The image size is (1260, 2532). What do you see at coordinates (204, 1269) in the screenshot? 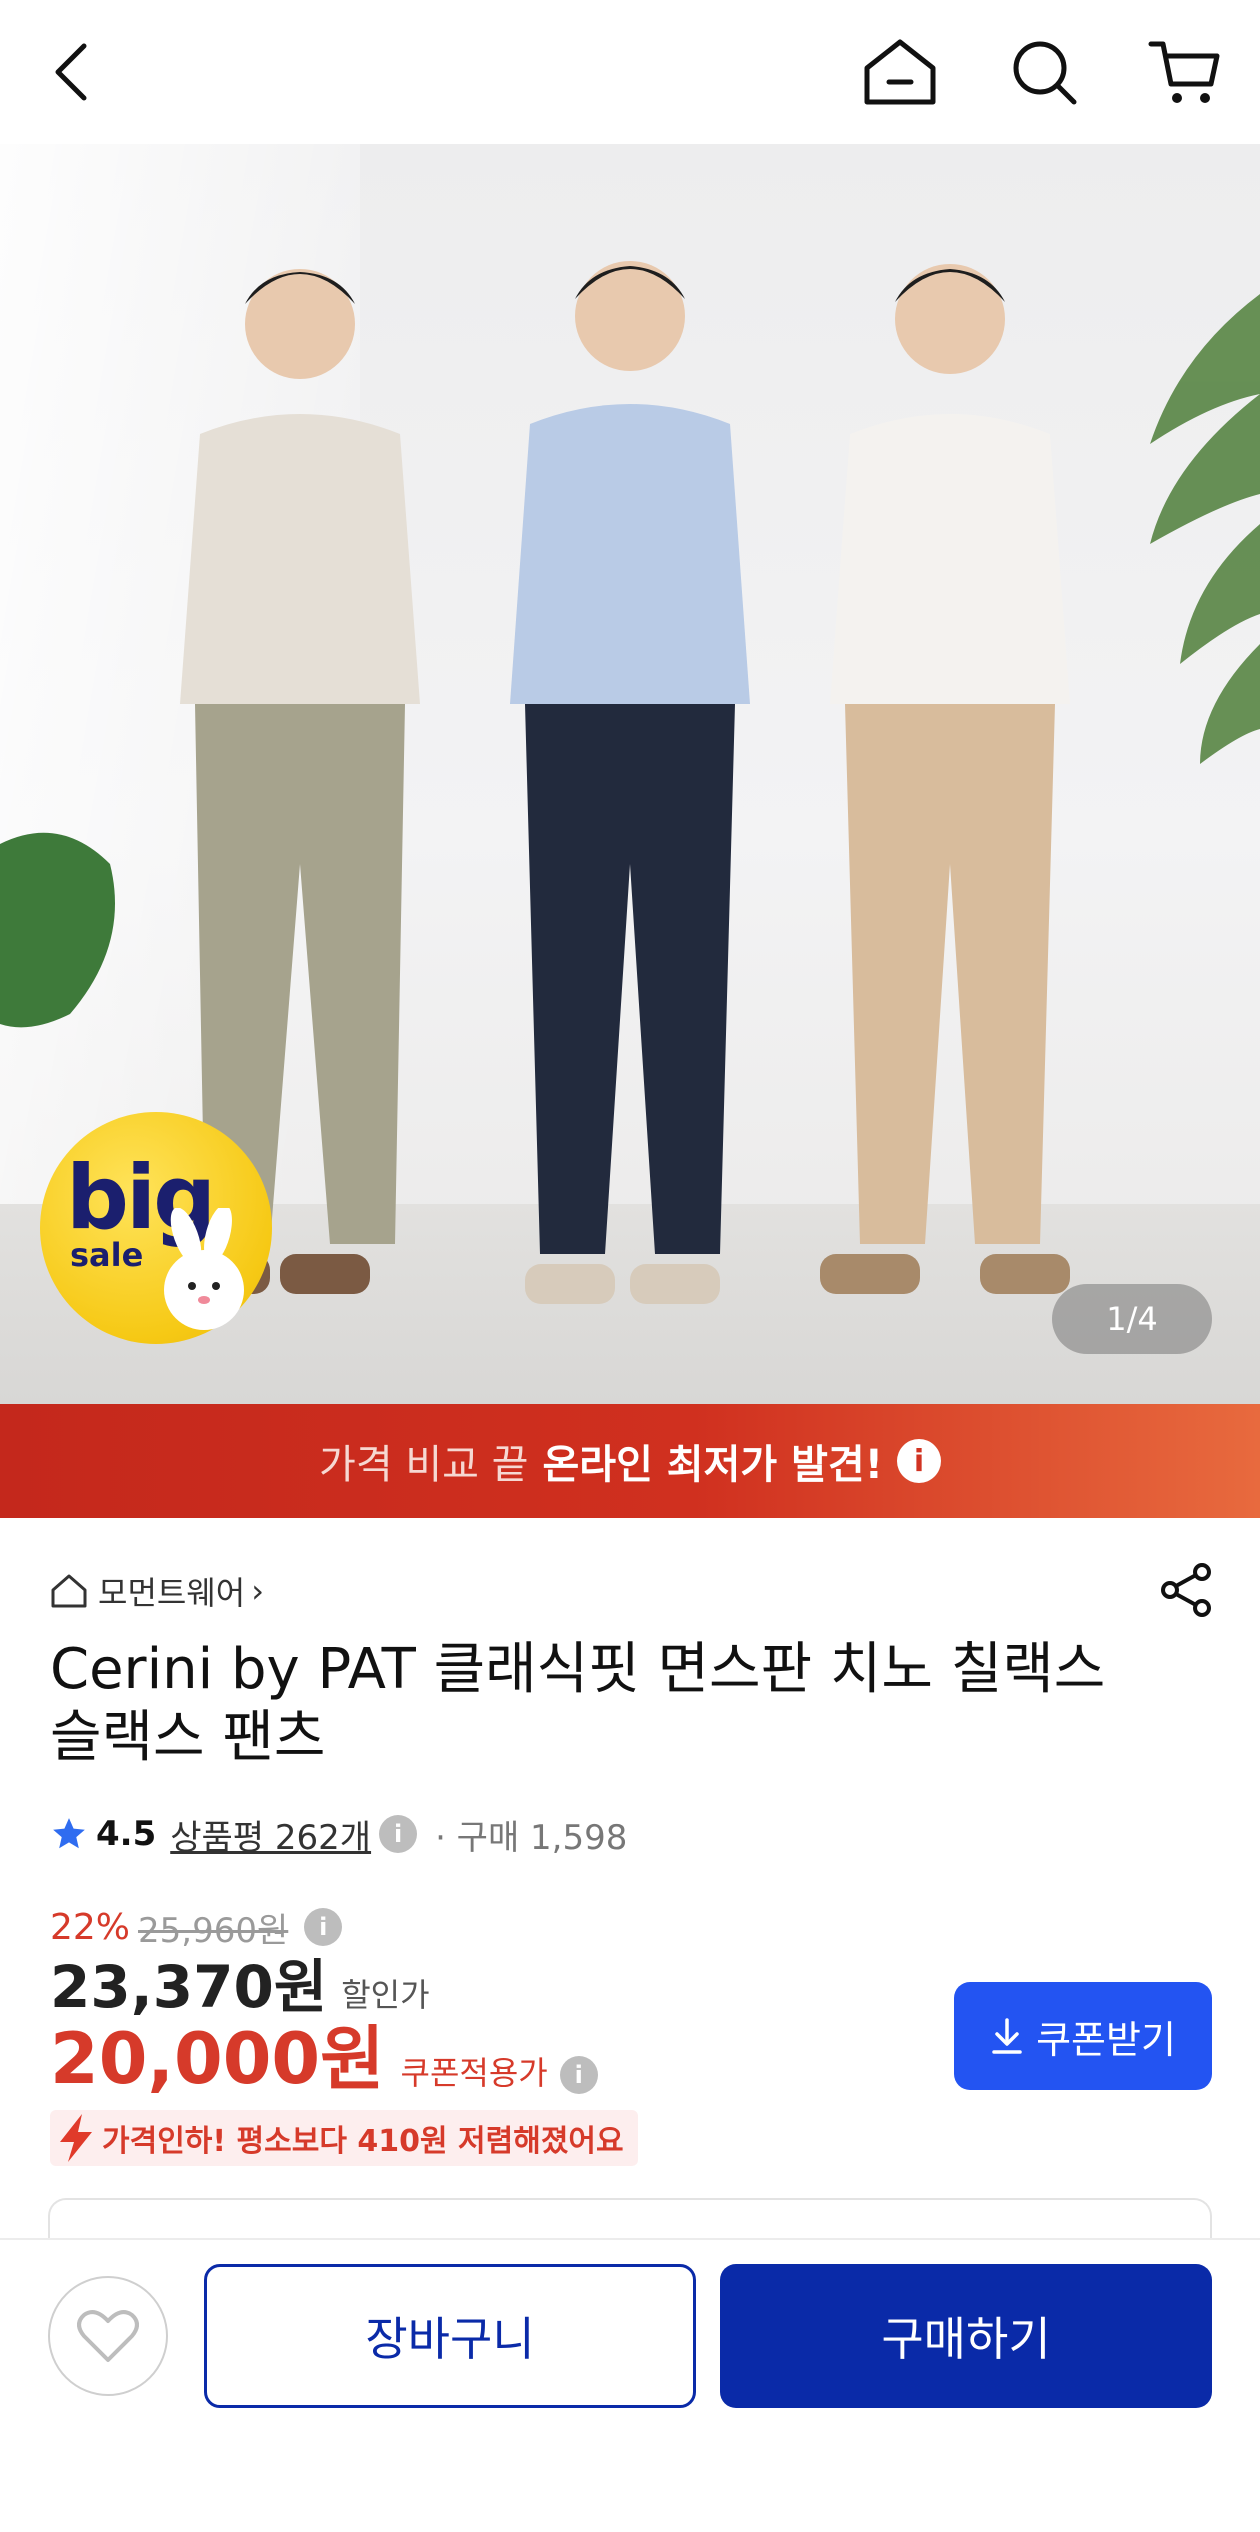
I see `rabbit-icon` at bounding box center [204, 1269].